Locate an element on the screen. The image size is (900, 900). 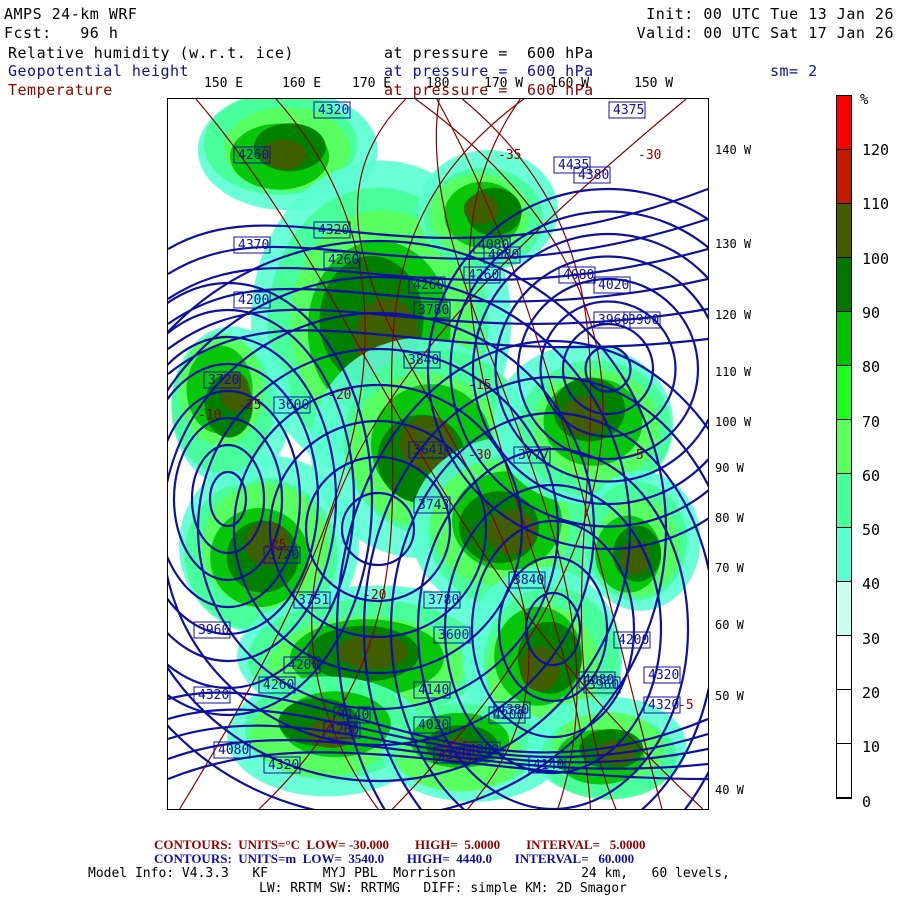
height-label: 3900 is located at coordinates (643, 320).